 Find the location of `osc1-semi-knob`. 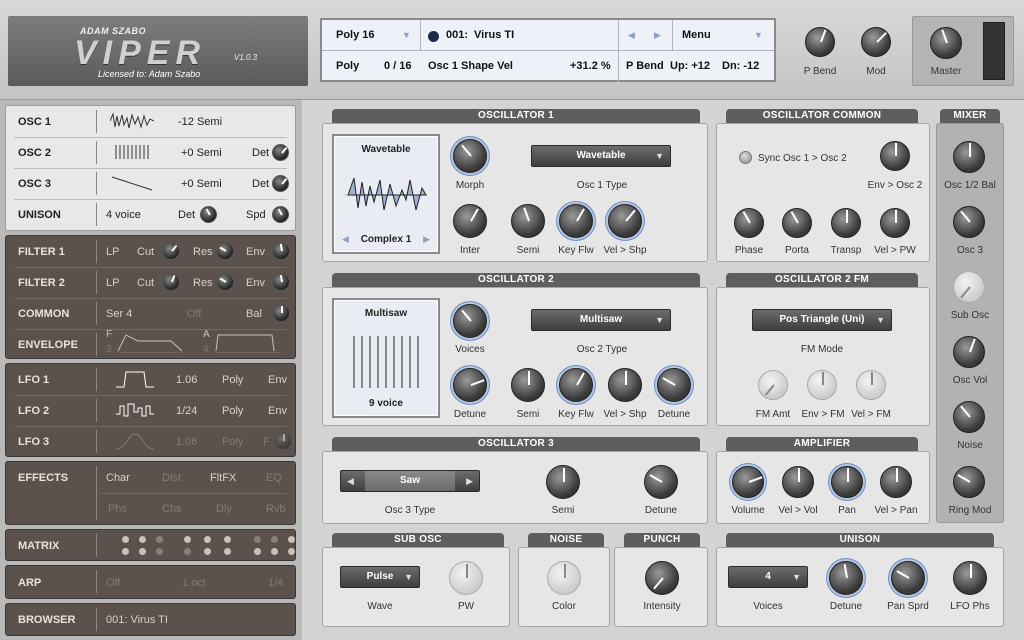

osc1-semi-knob is located at coordinates (528, 221).